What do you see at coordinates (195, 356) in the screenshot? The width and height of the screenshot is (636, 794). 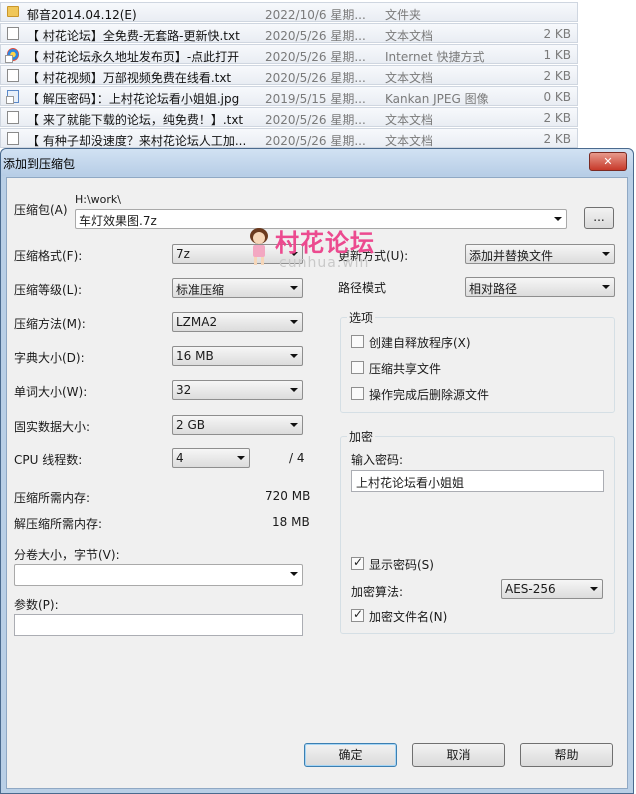 I see `dict-value: 16 MB` at bounding box center [195, 356].